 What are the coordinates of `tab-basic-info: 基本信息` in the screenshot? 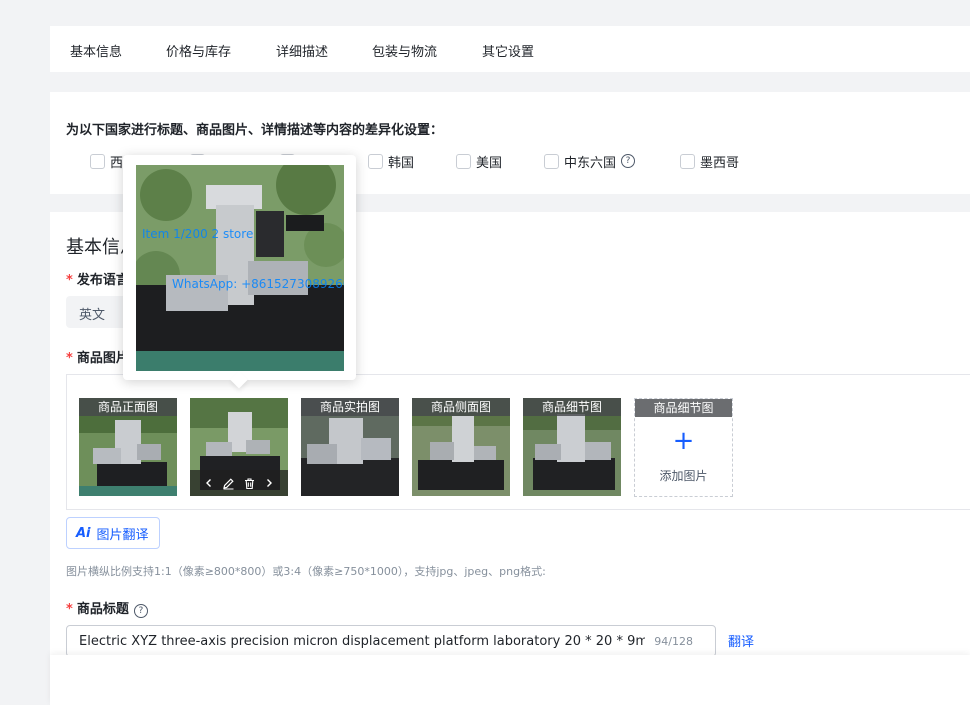 It's located at (96, 50).